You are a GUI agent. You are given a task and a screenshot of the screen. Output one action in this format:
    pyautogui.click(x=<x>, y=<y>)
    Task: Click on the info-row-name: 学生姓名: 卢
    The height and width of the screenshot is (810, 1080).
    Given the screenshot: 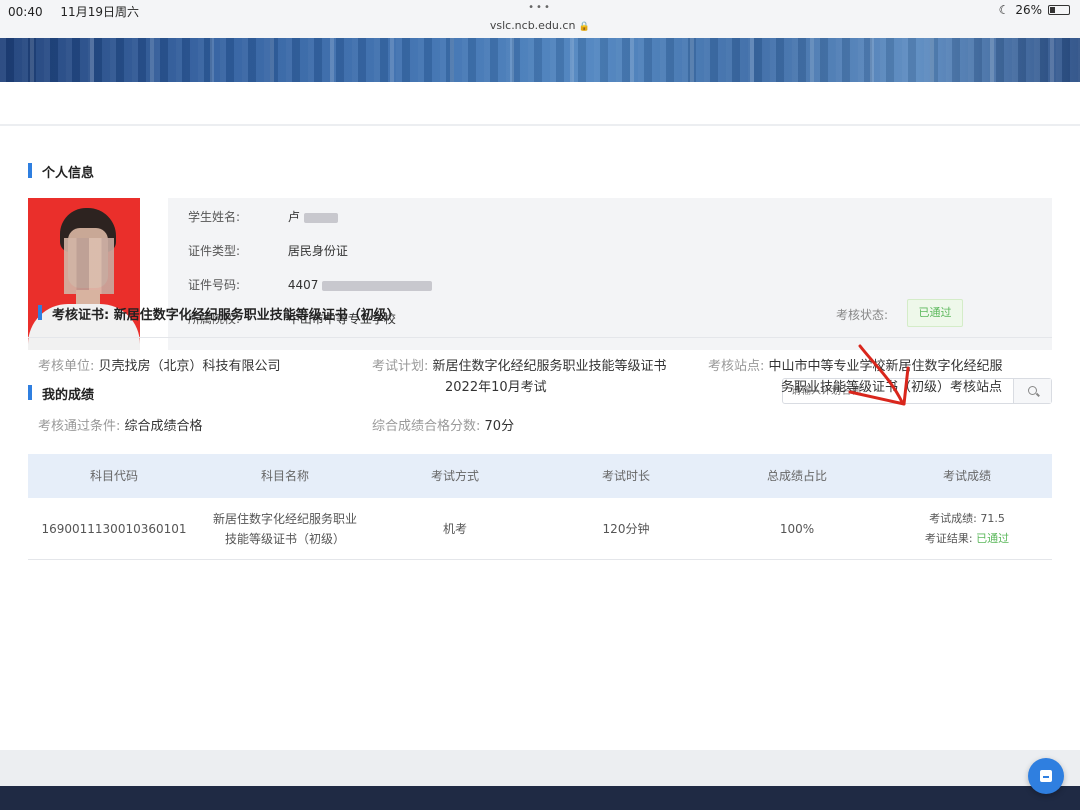 What is the action you would take?
    pyautogui.click(x=263, y=216)
    